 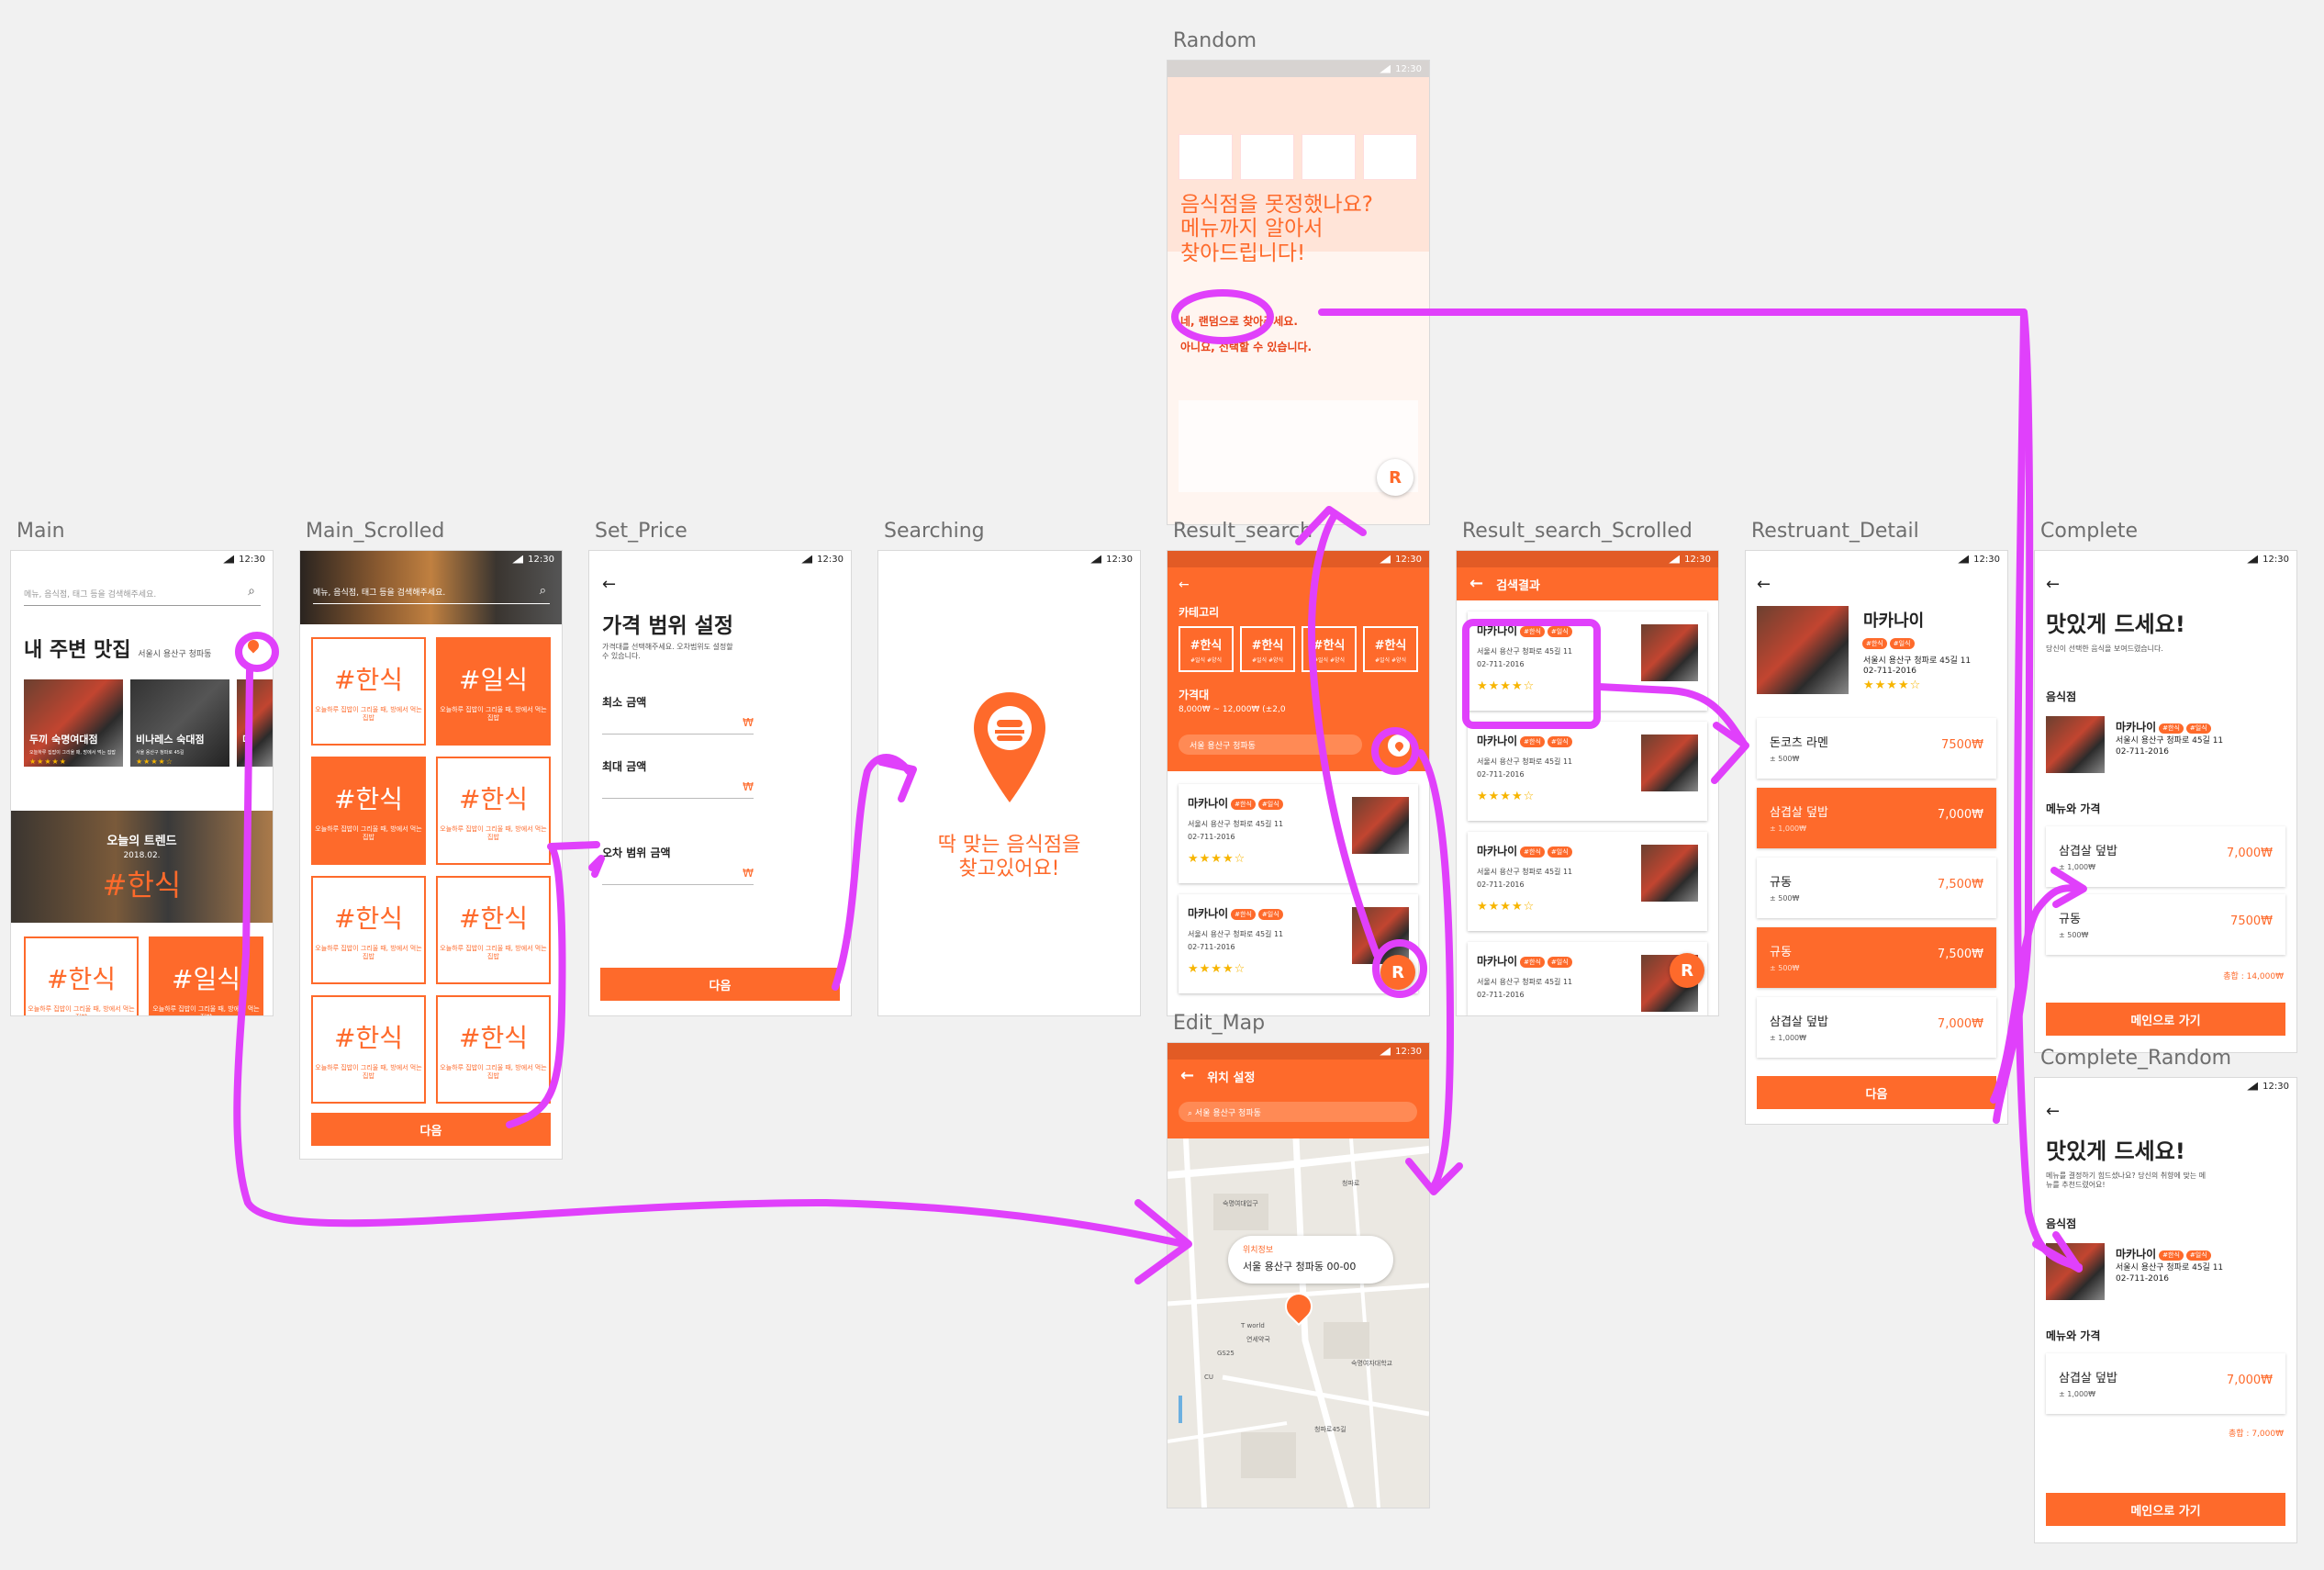 I want to click on menu-name: 삼겹살 덮밥, so click(x=1799, y=1022).